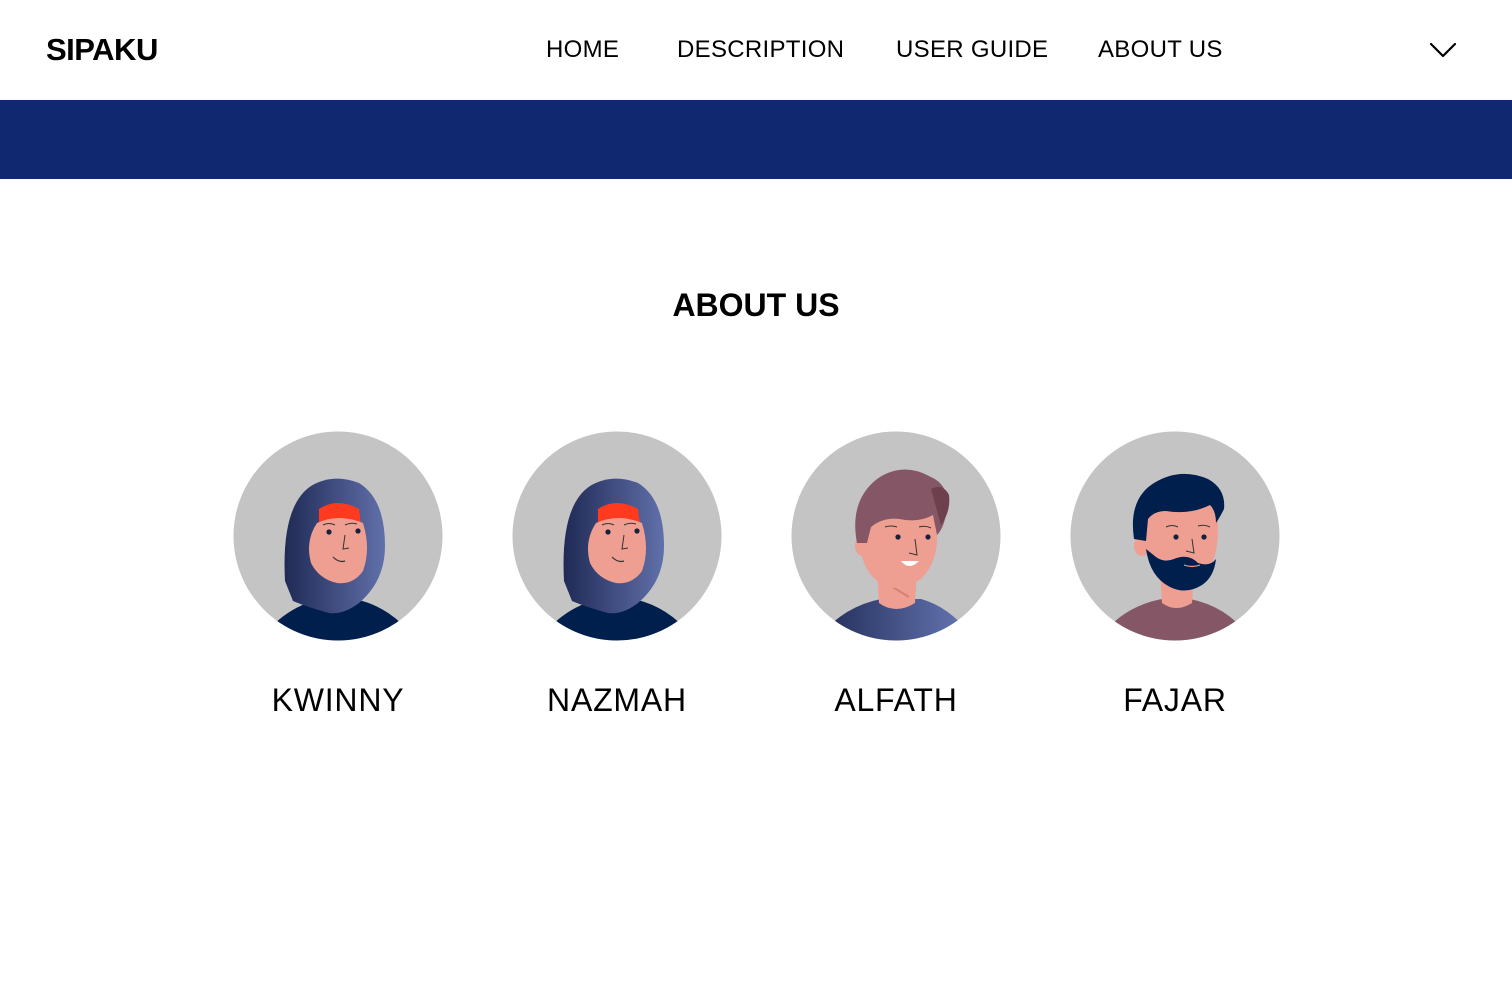 The width and height of the screenshot is (1512, 982). What do you see at coordinates (102, 50) in the screenshot?
I see `brand-logo: SIPAKU` at bounding box center [102, 50].